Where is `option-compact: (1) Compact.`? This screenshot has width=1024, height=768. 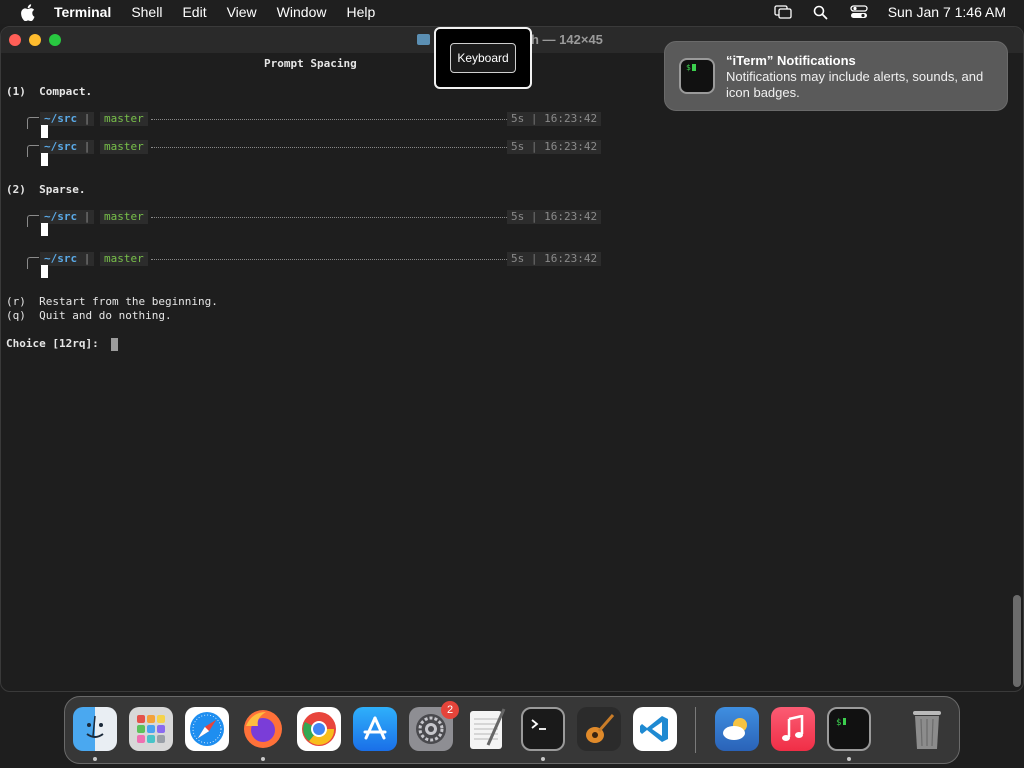
option-compact: (1) Compact. is located at coordinates (49, 91).